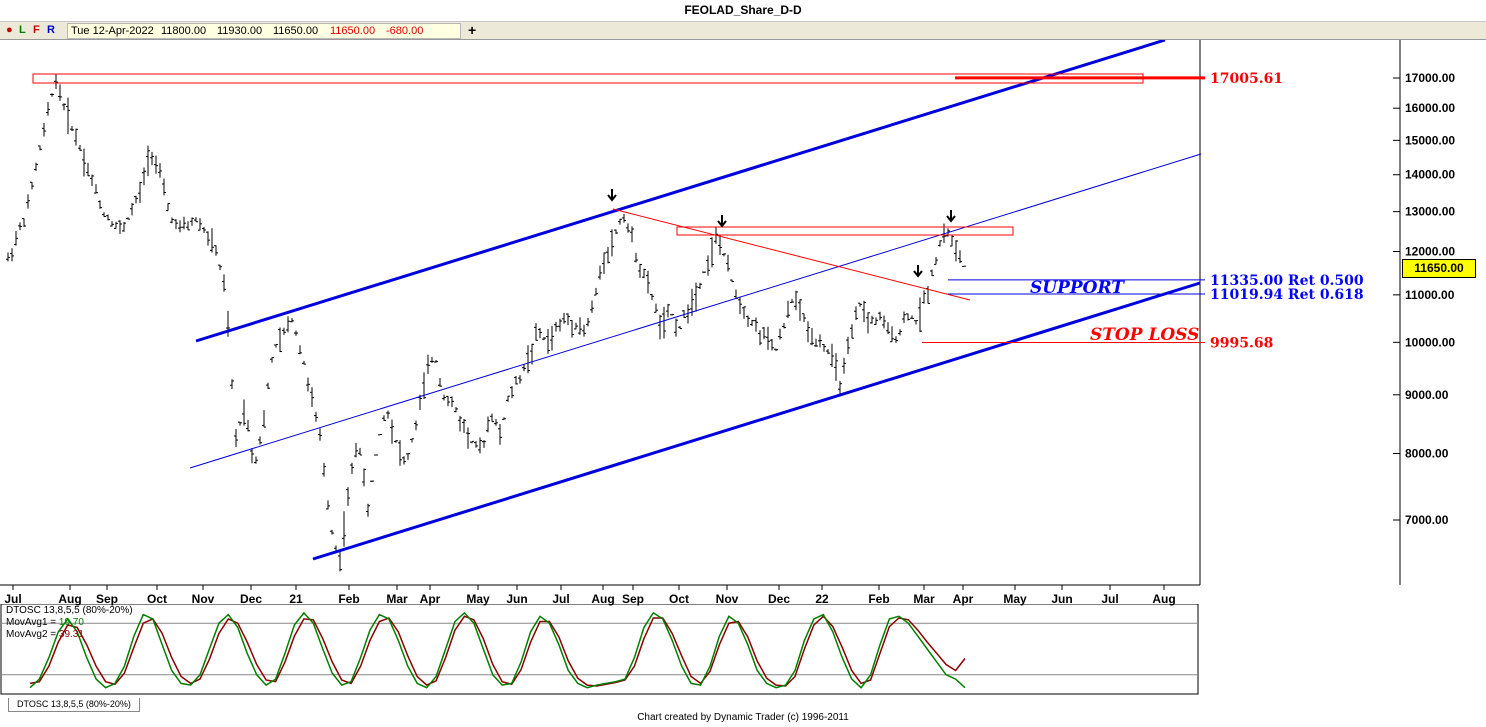  Describe the element at coordinates (1427, 395) in the screenshot. I see `y-tick-label: 9000.00` at that location.